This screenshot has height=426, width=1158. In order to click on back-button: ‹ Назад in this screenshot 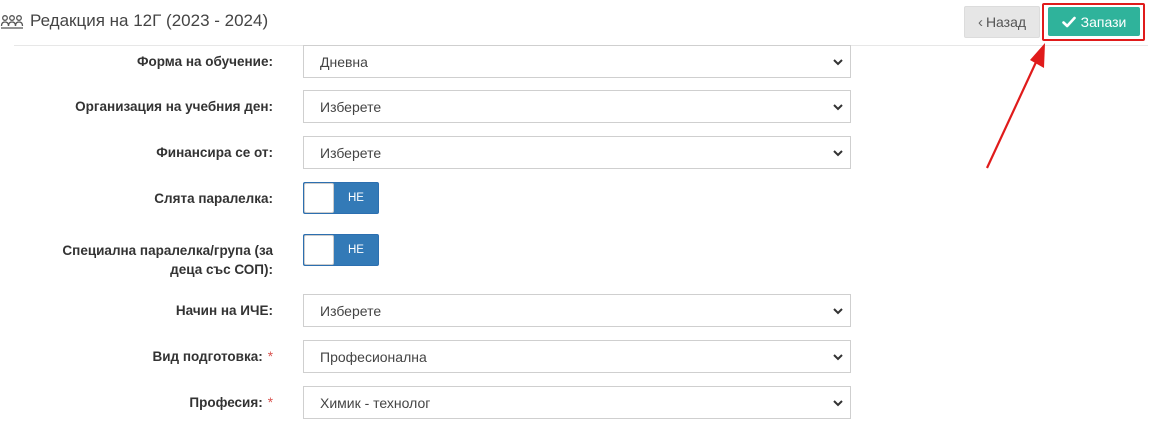, I will do `click(1002, 22)`.